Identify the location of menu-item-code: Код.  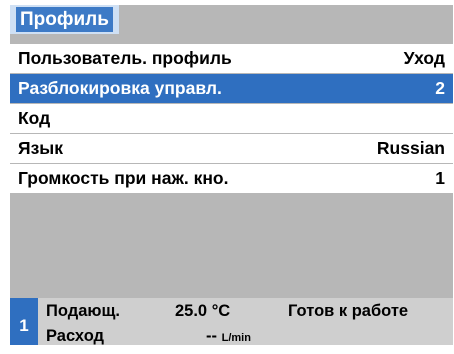
(231, 118).